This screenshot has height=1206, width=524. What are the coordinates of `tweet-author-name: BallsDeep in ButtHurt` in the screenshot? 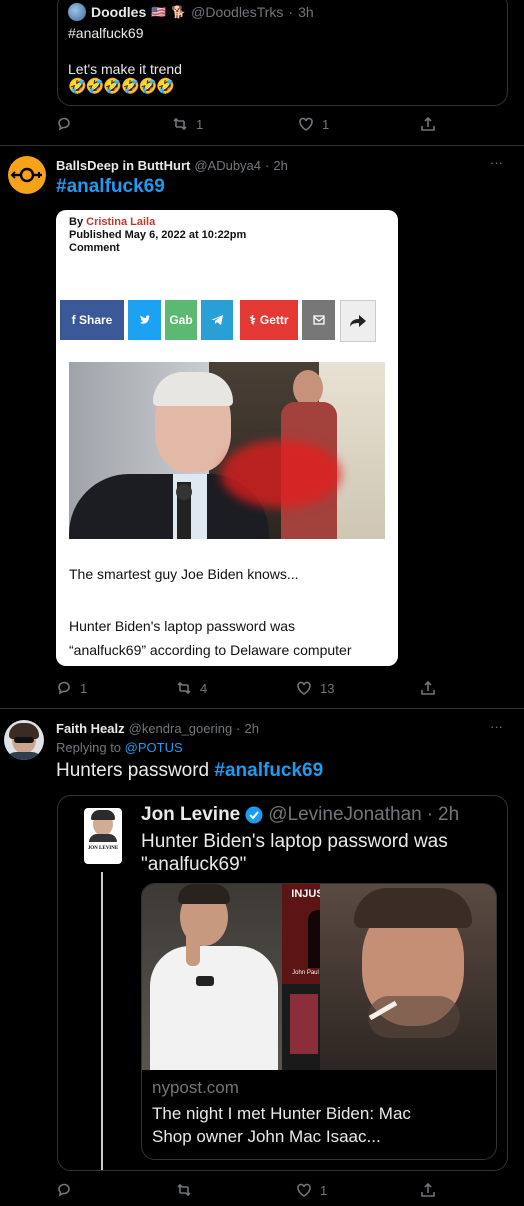 It's located at (123, 165).